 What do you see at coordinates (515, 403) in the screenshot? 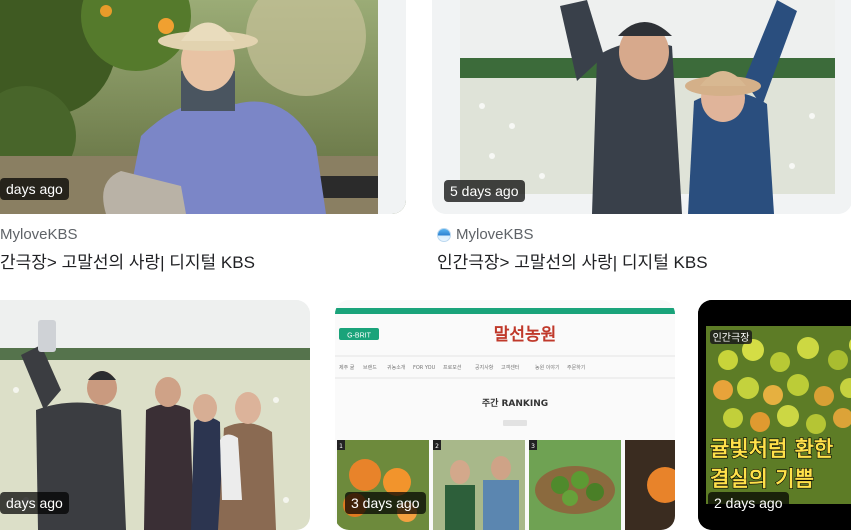
I see `ranking-heading: 주간 RANKING` at bounding box center [515, 403].